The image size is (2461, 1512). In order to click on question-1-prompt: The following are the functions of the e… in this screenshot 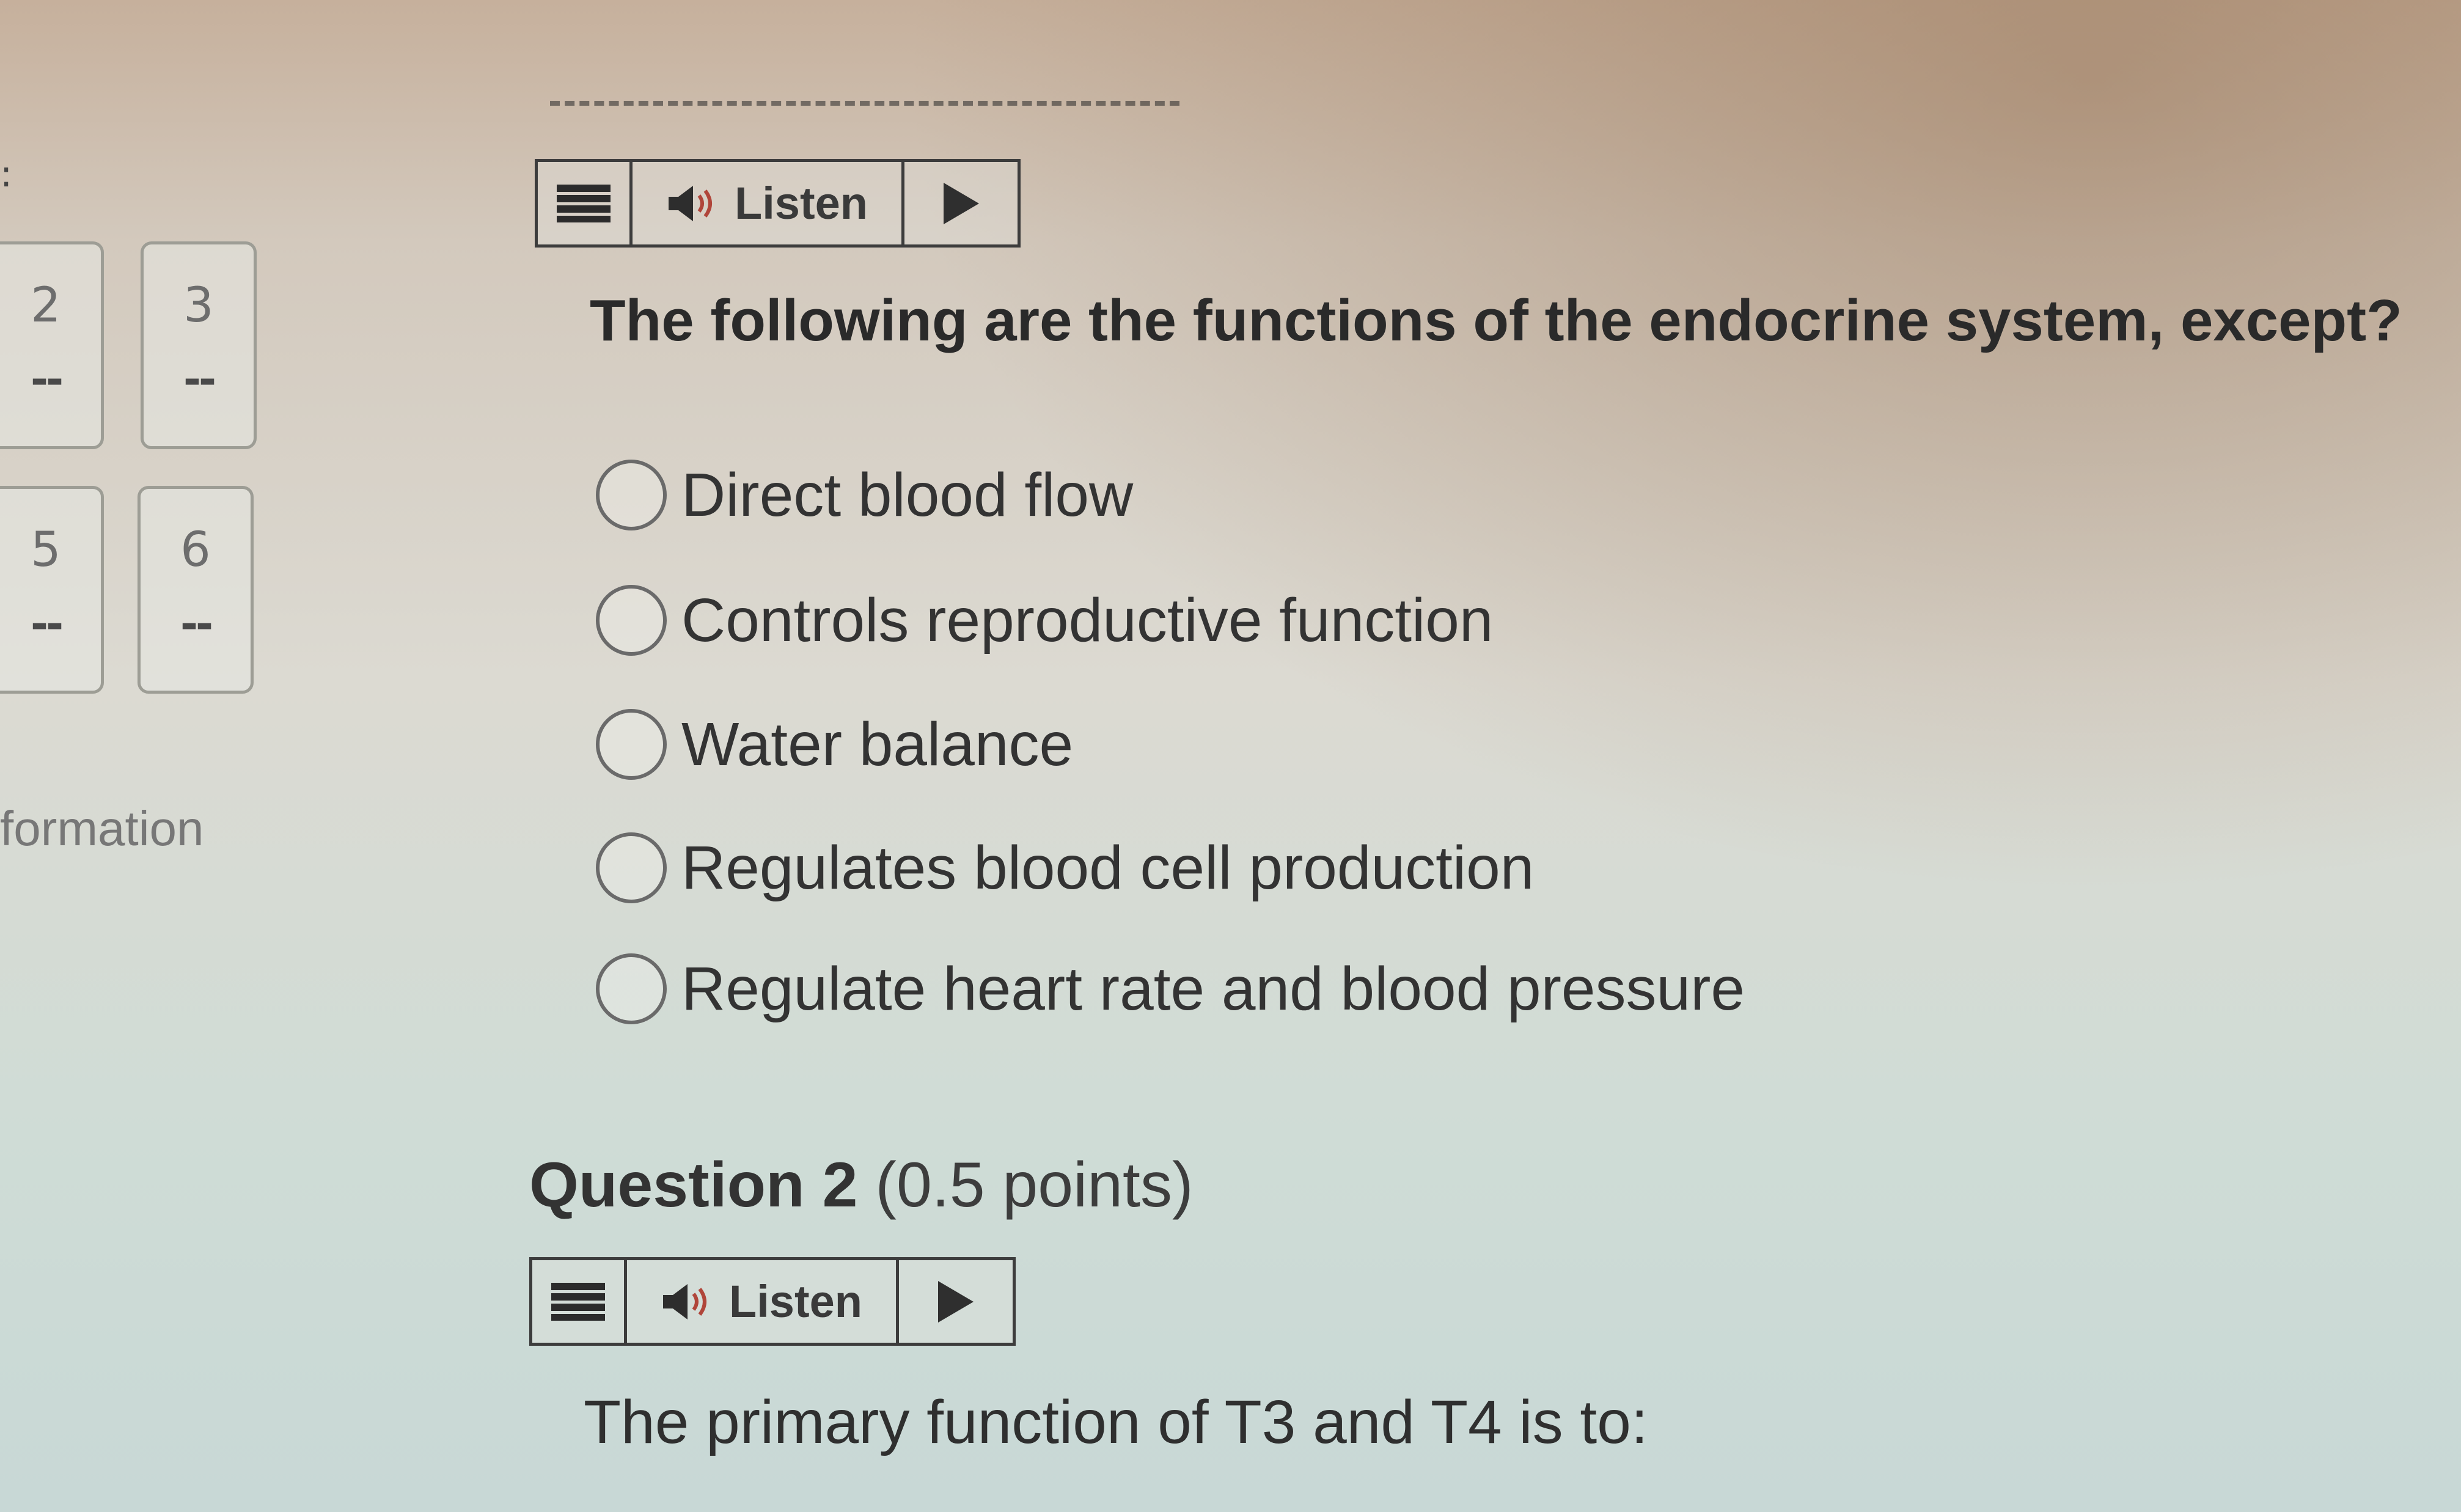, I will do `click(1496, 320)`.